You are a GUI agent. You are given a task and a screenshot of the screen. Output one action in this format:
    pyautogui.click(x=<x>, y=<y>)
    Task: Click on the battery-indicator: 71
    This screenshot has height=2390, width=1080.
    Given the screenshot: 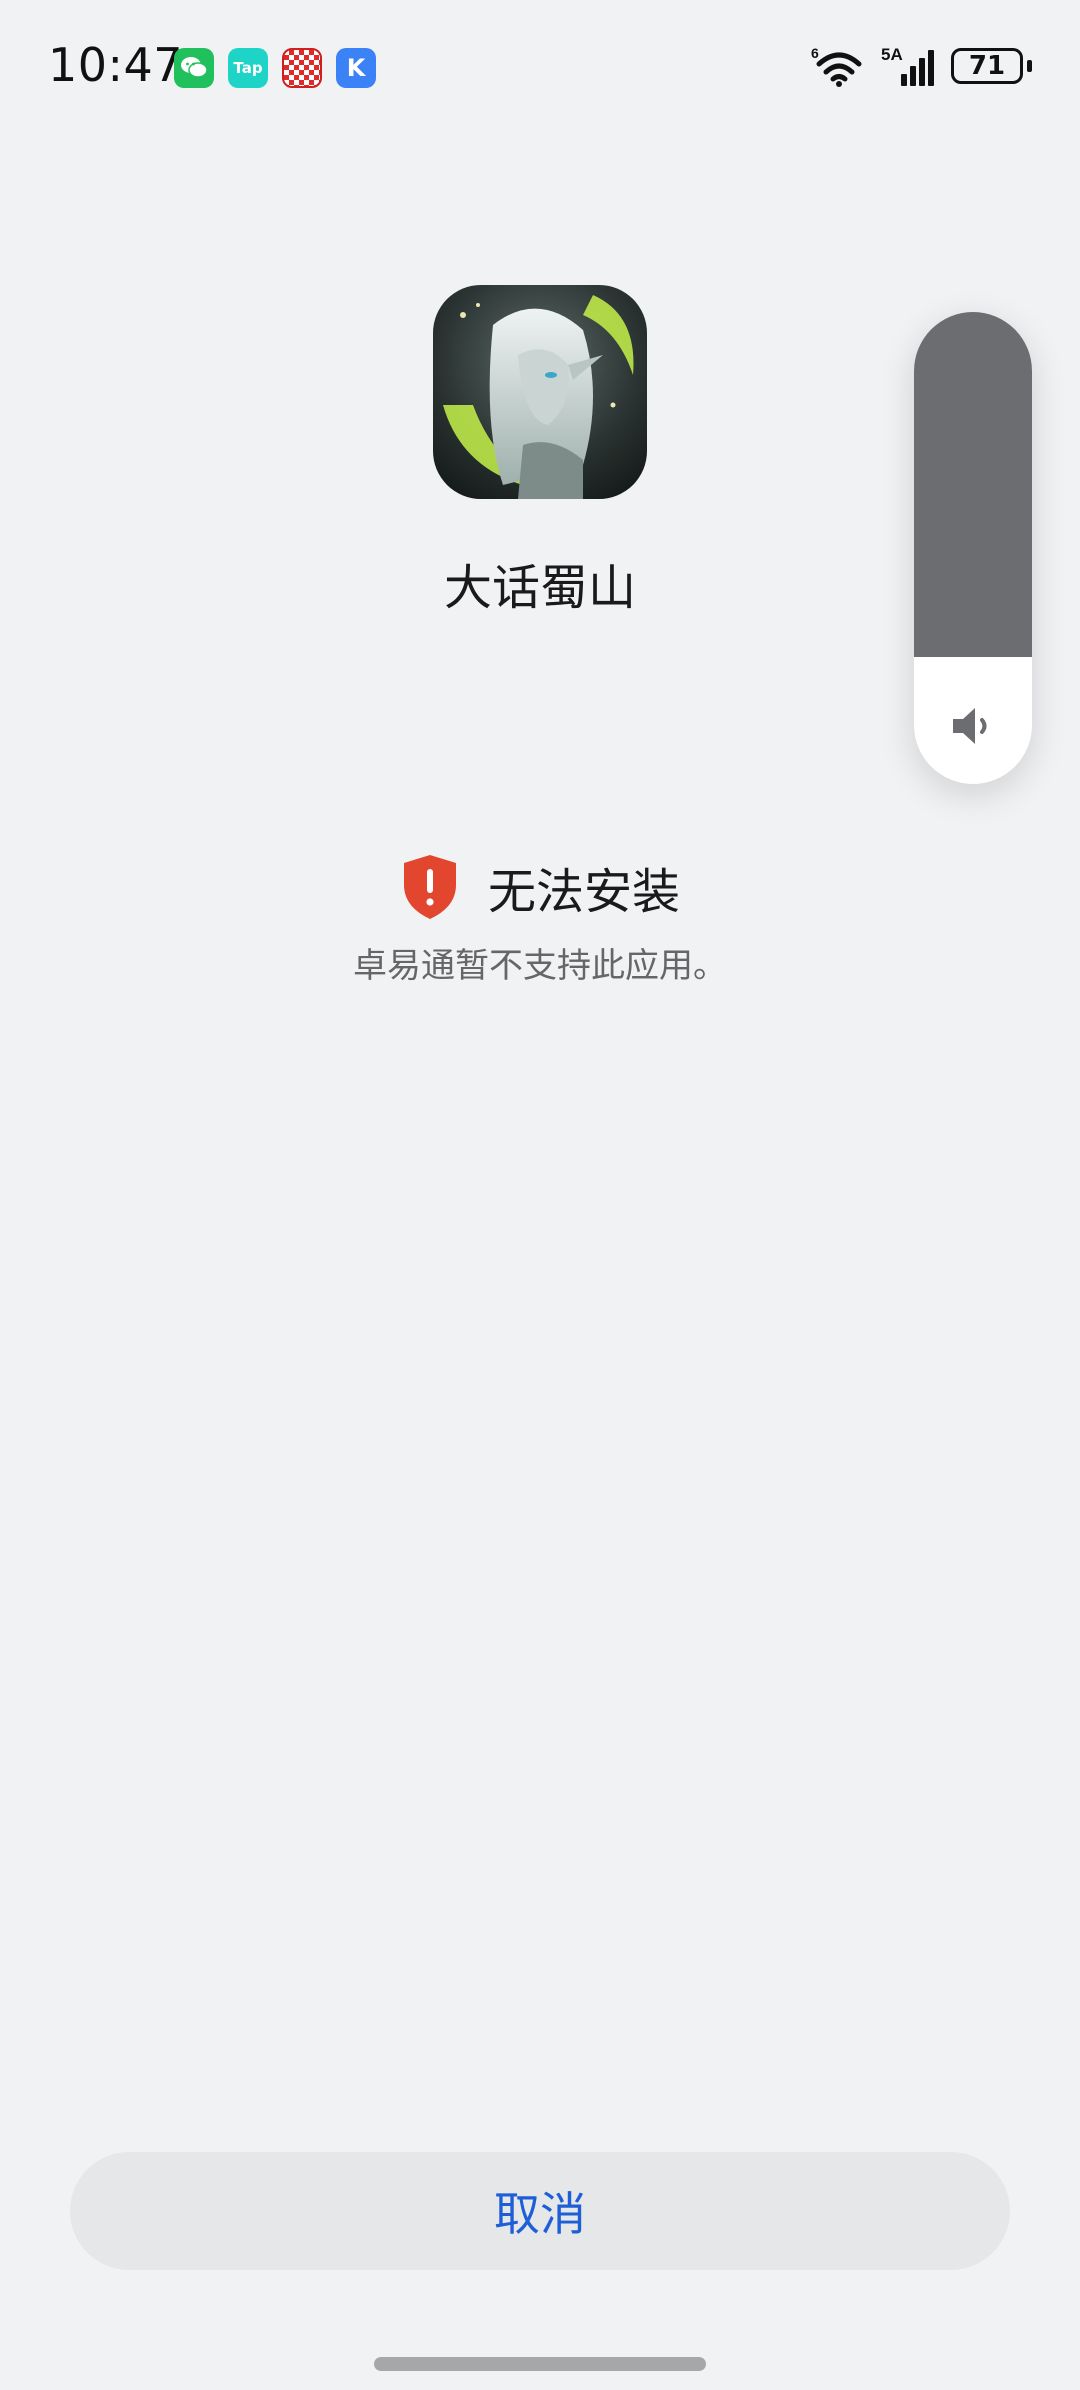 What is the action you would take?
    pyautogui.click(x=987, y=66)
    